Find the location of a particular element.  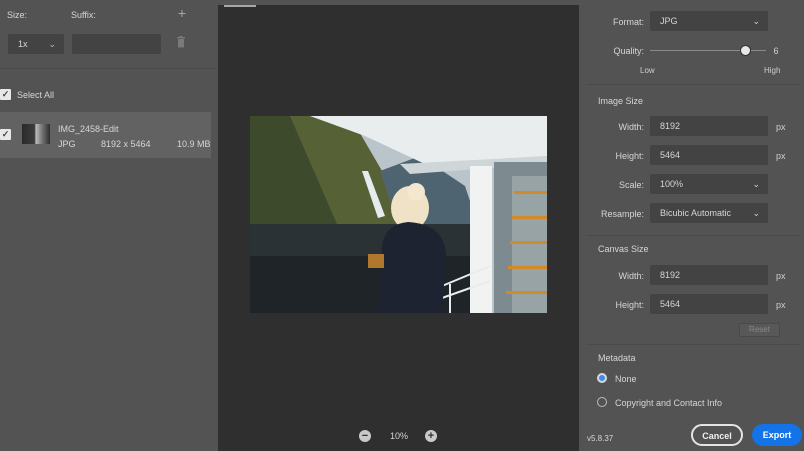

scale-select: 100% ⌄ is located at coordinates (709, 184).